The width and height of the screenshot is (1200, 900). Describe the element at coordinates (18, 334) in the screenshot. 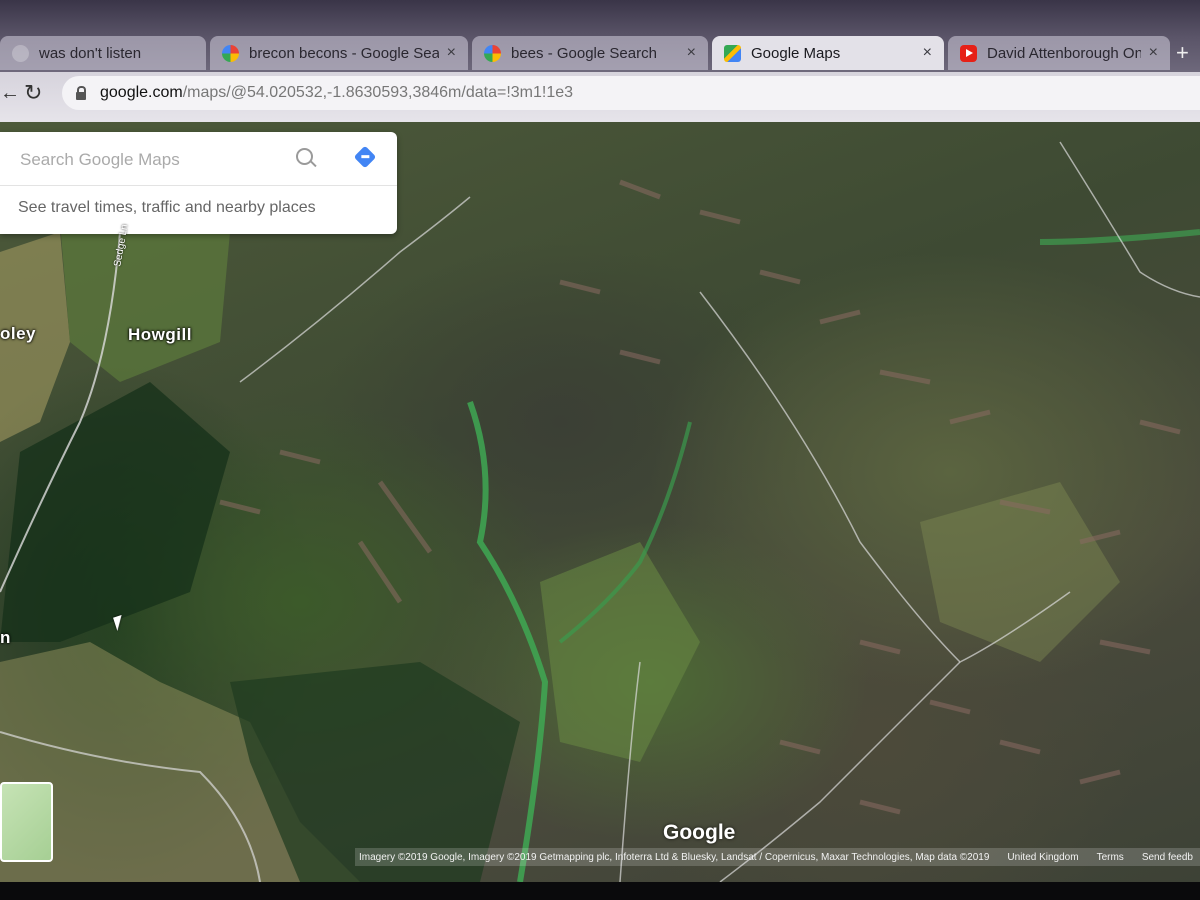

I see `place-label-oley: oley` at that location.